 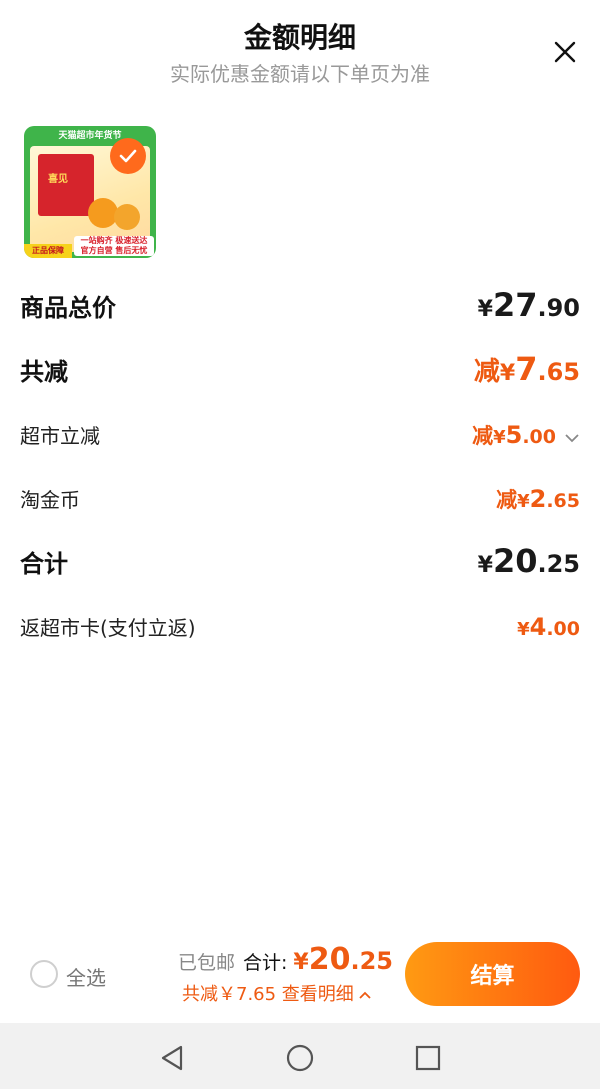 I want to click on footer-total: 已包邮 合计: ¥20.25, so click(x=285, y=959).